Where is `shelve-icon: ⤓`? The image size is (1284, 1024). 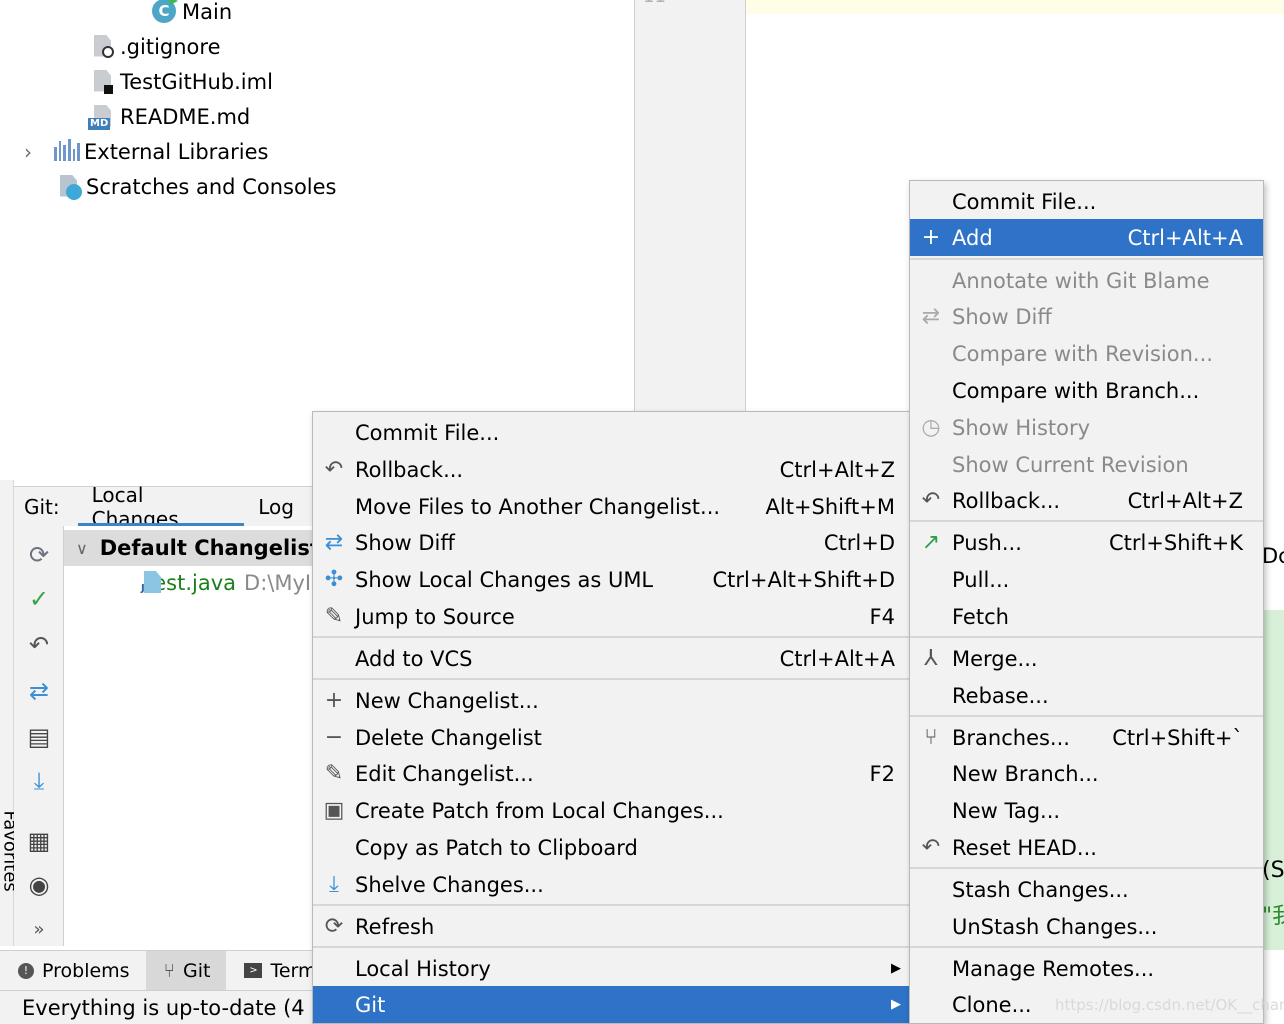 shelve-icon: ⤓ is located at coordinates (334, 884).